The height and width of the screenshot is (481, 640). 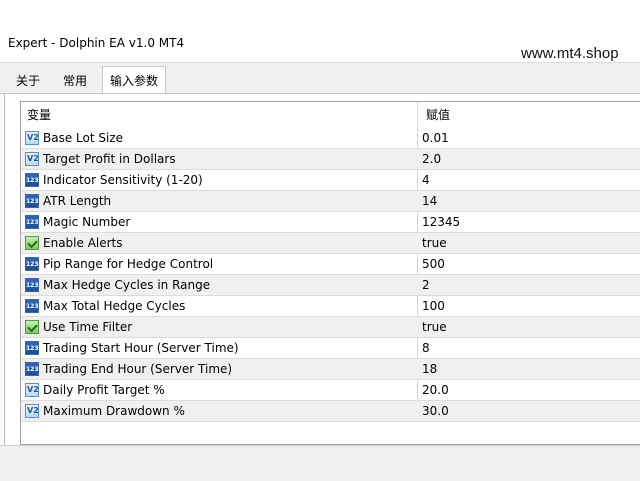 I want to click on param-row: ATR Length 14, so click(x=330, y=201).